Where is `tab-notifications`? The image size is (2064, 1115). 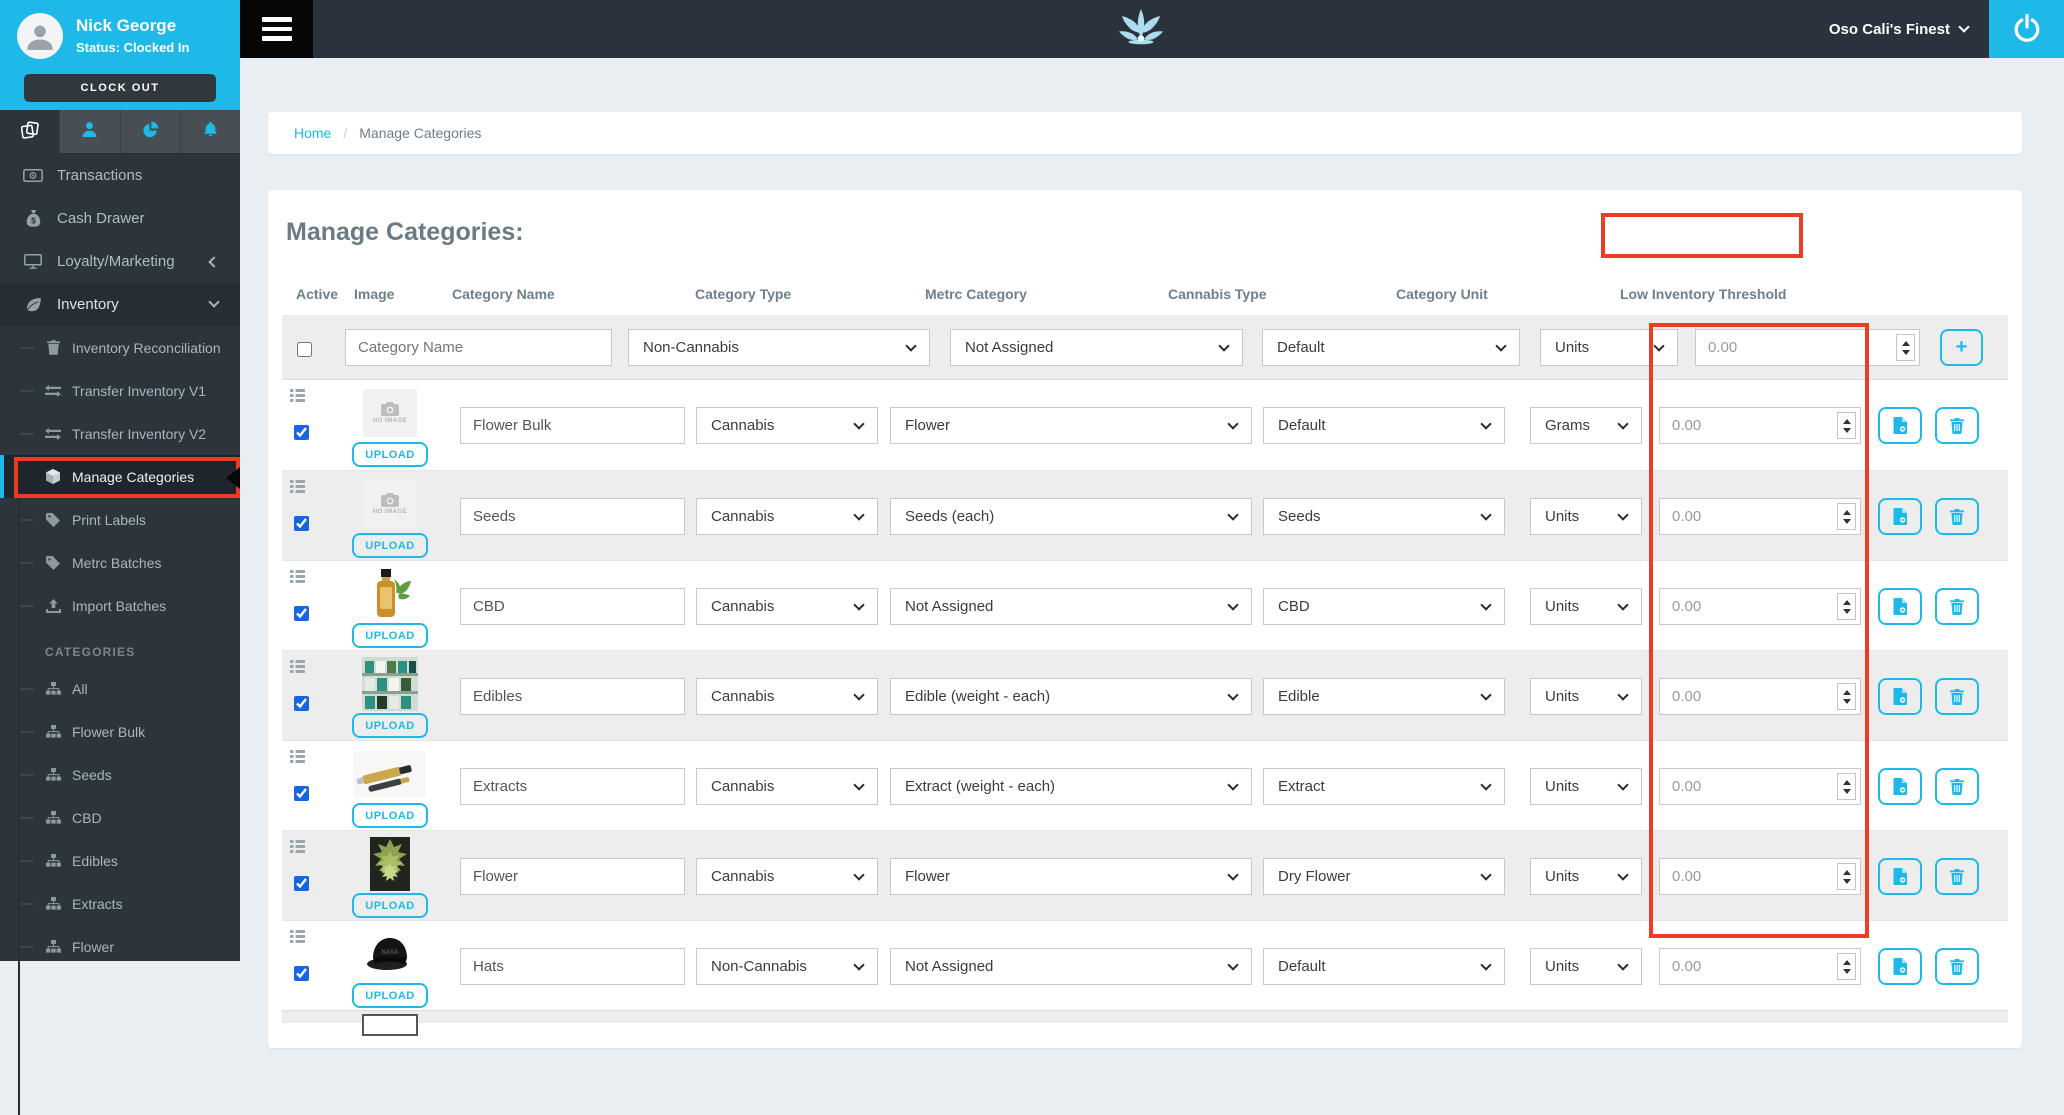
tab-notifications is located at coordinates (209, 132).